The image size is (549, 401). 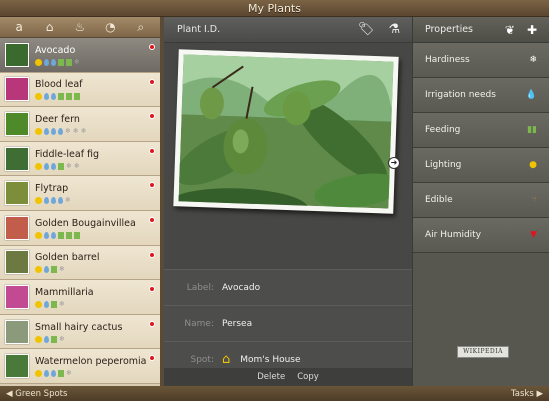 What do you see at coordinates (532, 30) in the screenshot?
I see `puzzle-icon: ✚` at bounding box center [532, 30].